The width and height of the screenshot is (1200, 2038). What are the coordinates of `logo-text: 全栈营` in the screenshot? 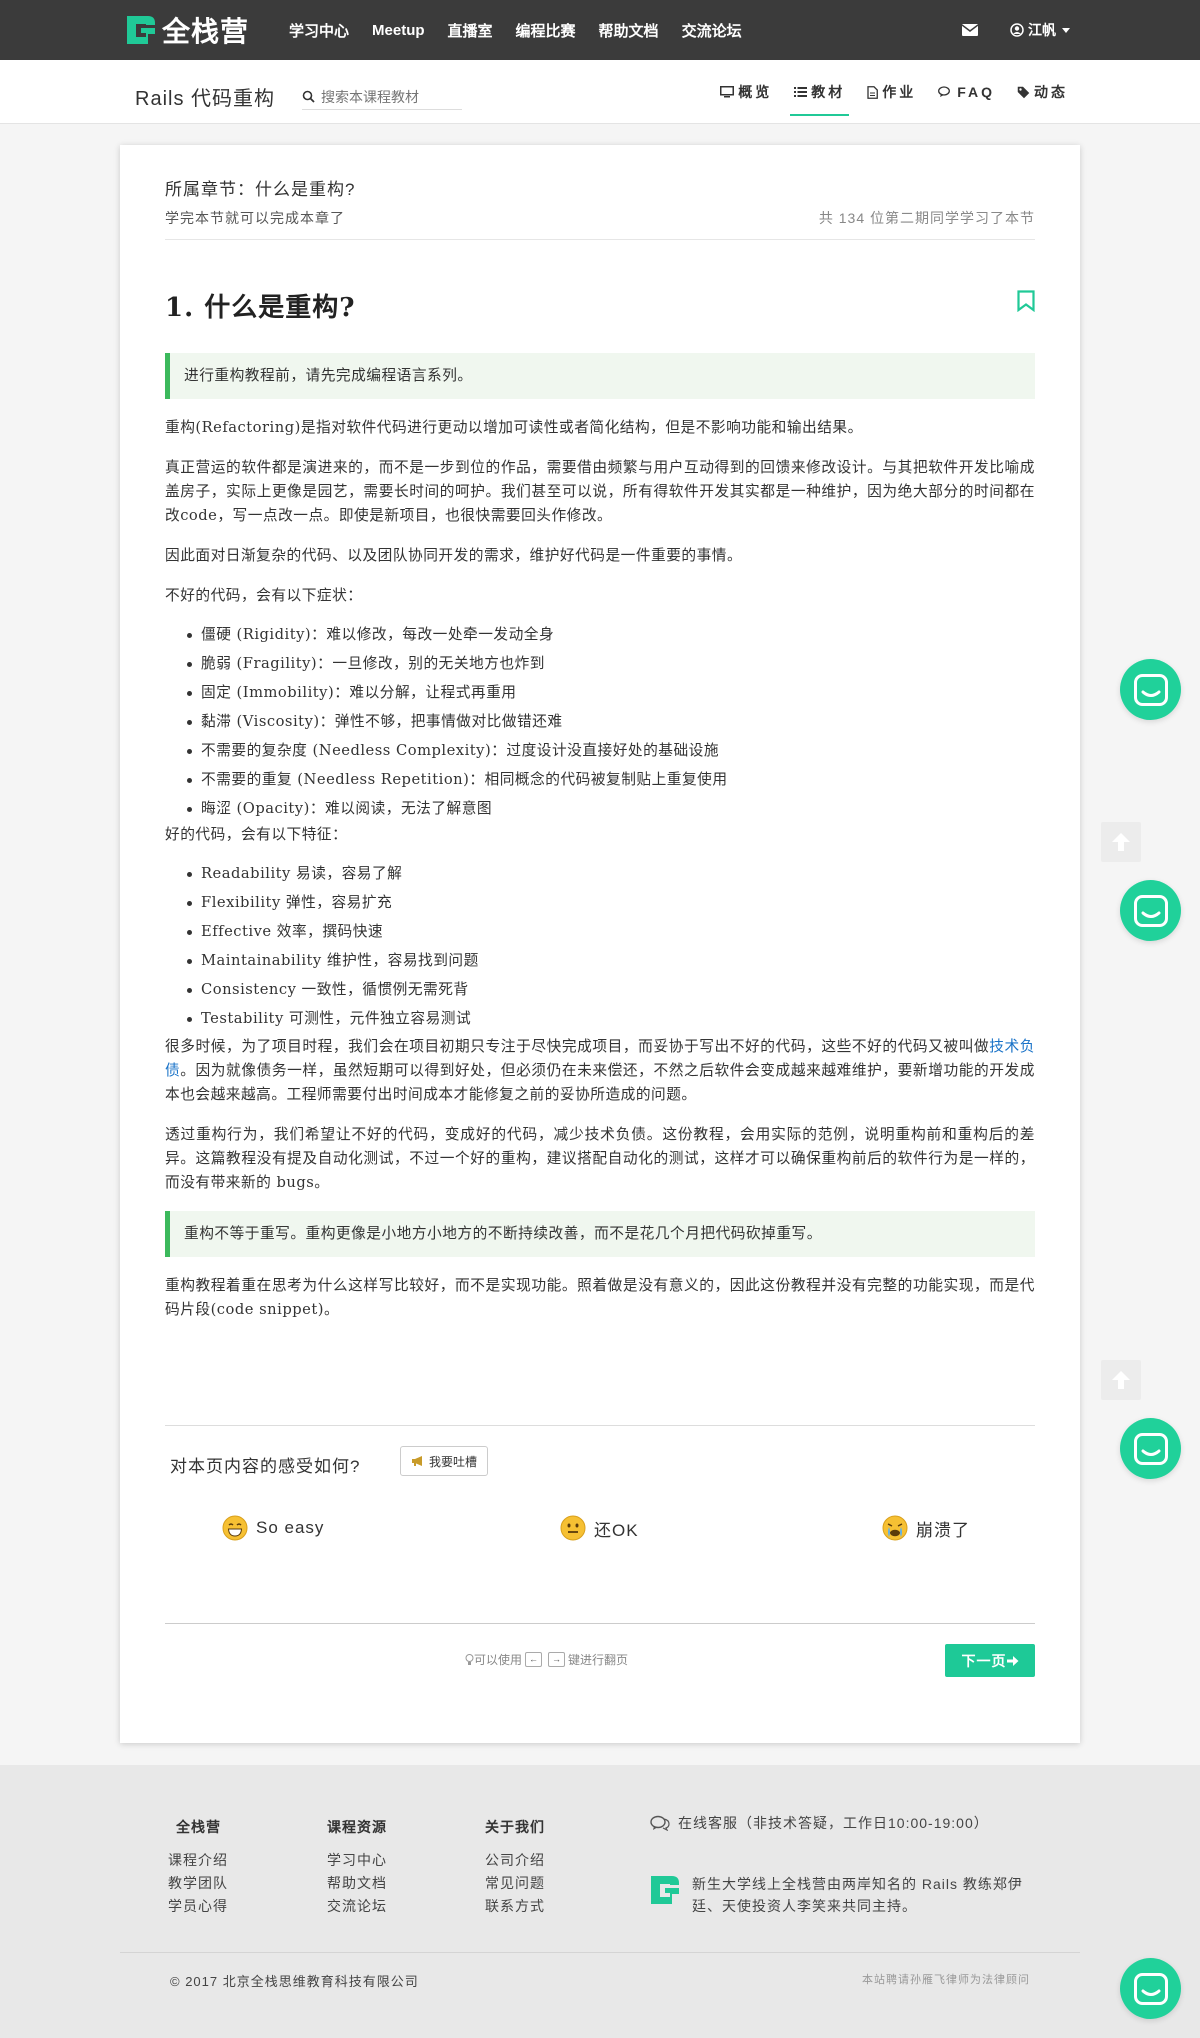 It's located at (206, 31).